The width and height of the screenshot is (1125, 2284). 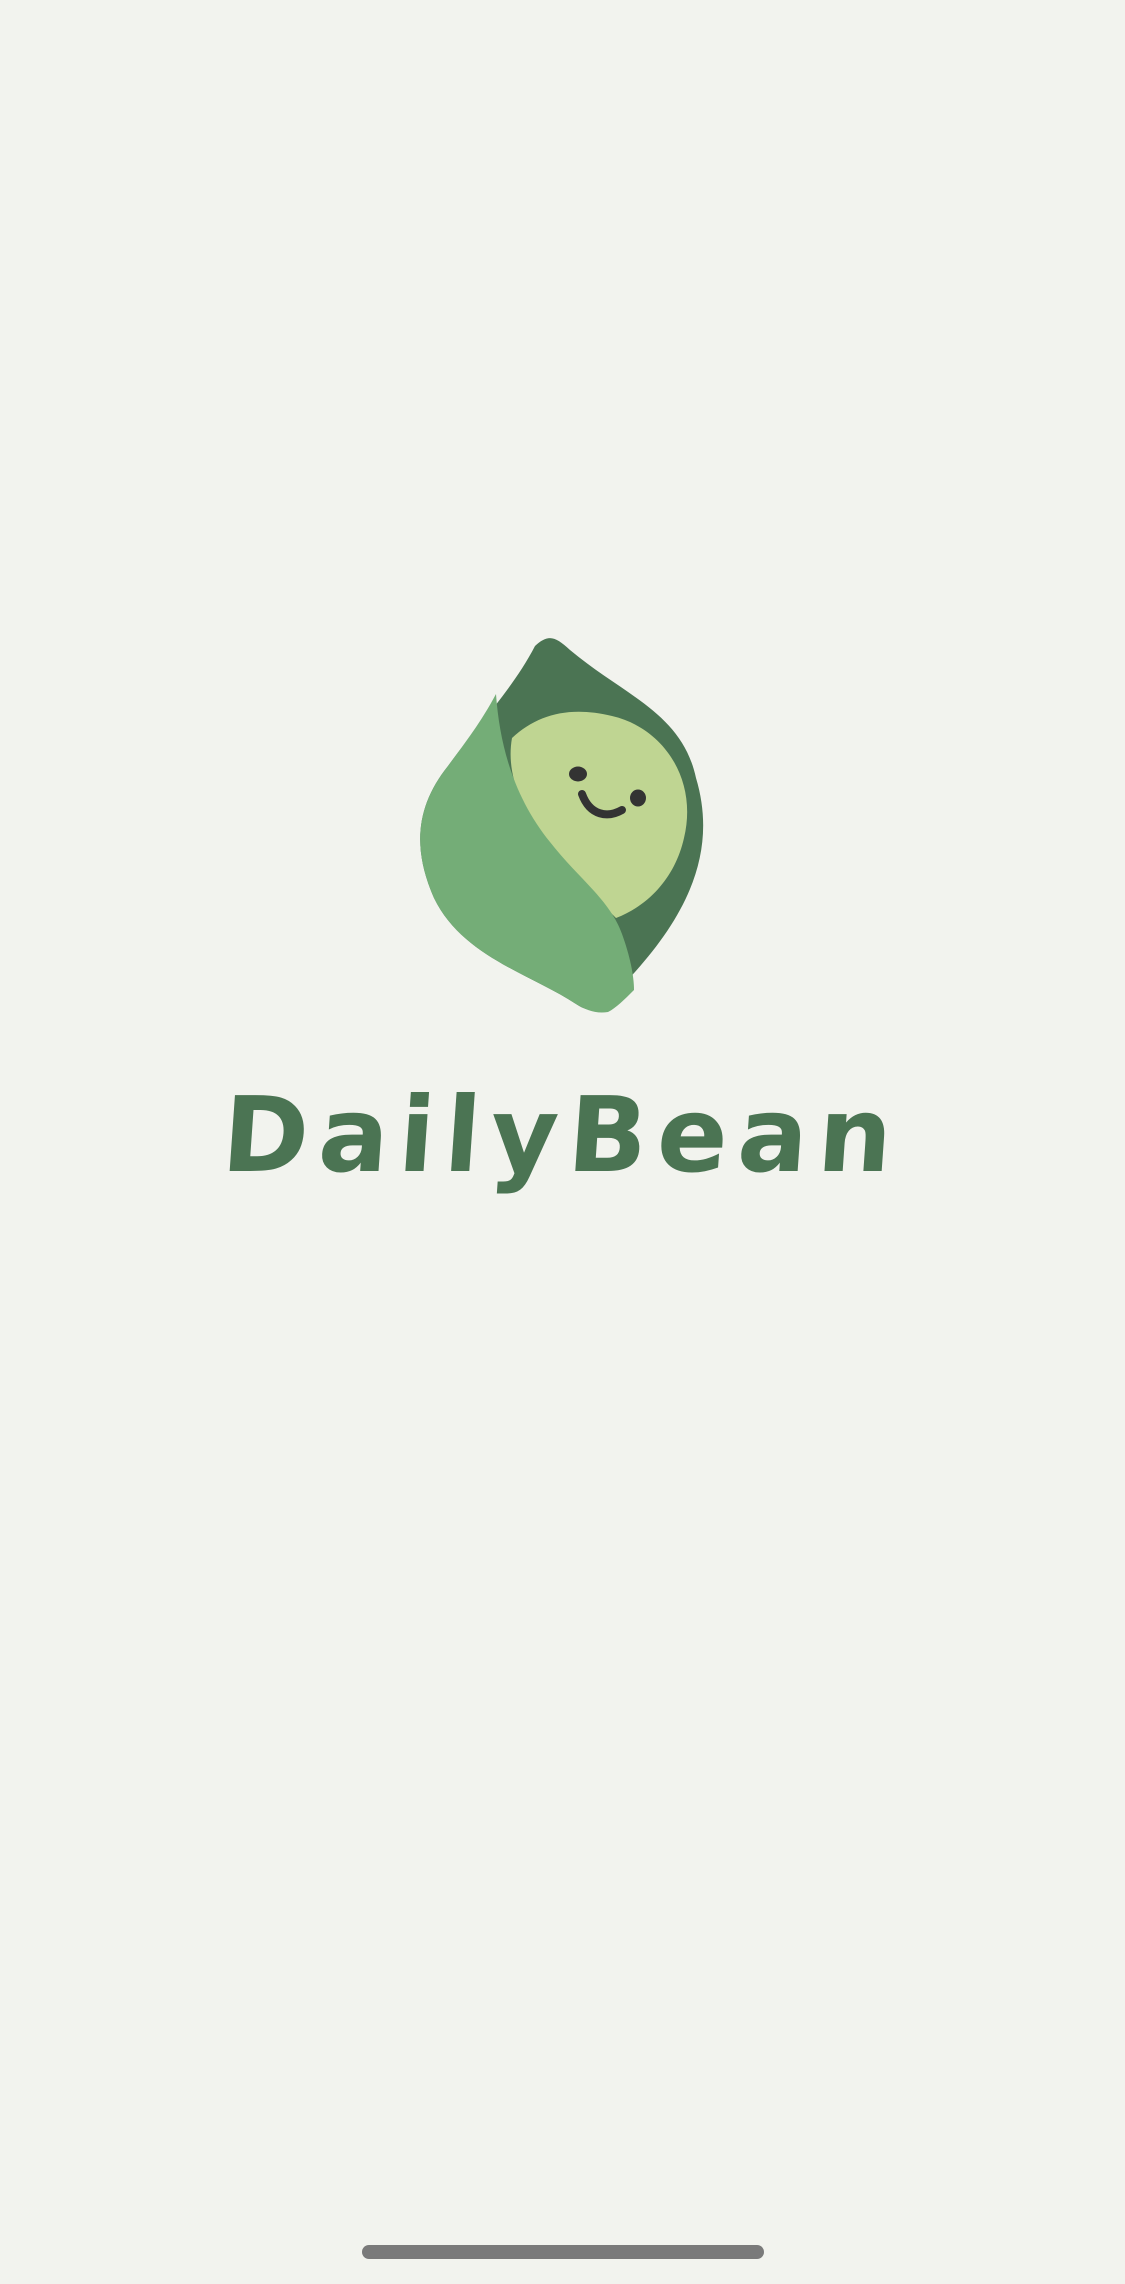 What do you see at coordinates (563, 2252) in the screenshot?
I see `home-indicator` at bounding box center [563, 2252].